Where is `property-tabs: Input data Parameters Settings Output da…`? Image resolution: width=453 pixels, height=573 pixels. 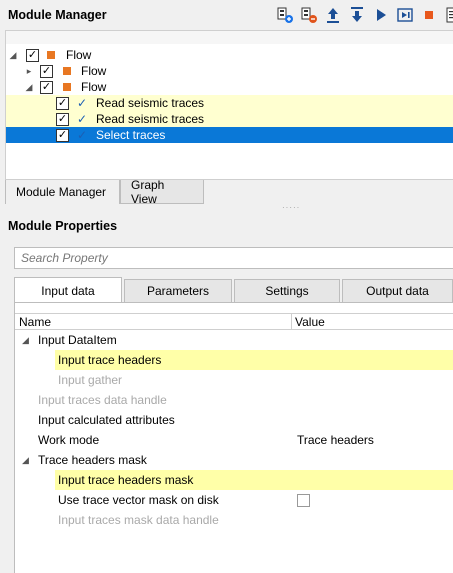 property-tabs: Input data Parameters Settings Output da… is located at coordinates (233, 290).